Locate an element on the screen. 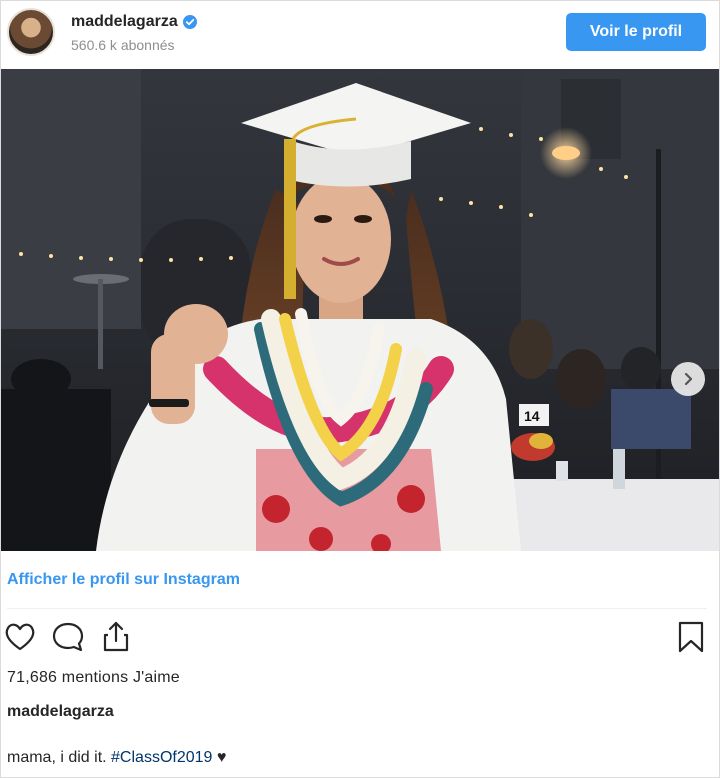 The width and height of the screenshot is (720, 778). chevron-right-icon is located at coordinates (688, 379).